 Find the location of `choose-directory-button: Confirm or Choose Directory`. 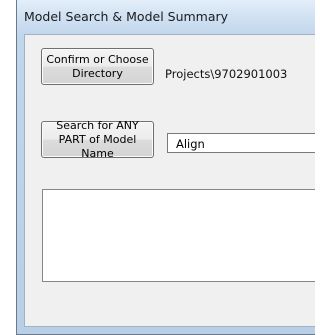

choose-directory-button: Confirm or Choose Directory is located at coordinates (97, 66).